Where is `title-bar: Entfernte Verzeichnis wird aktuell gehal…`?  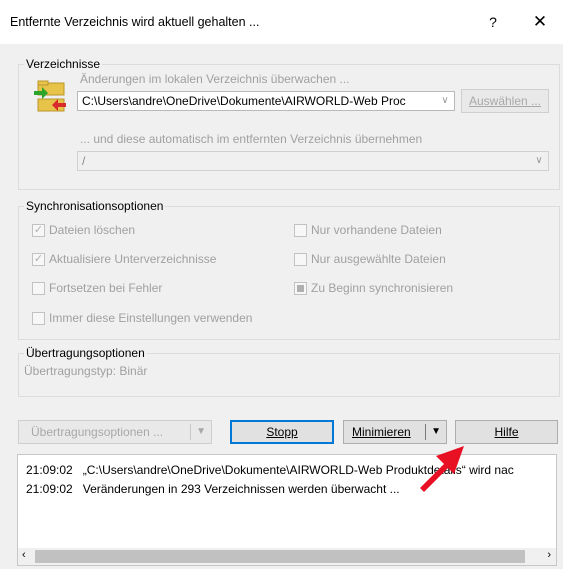 title-bar: Entfernte Verzeichnis wird aktuell gehal… is located at coordinates (281, 22).